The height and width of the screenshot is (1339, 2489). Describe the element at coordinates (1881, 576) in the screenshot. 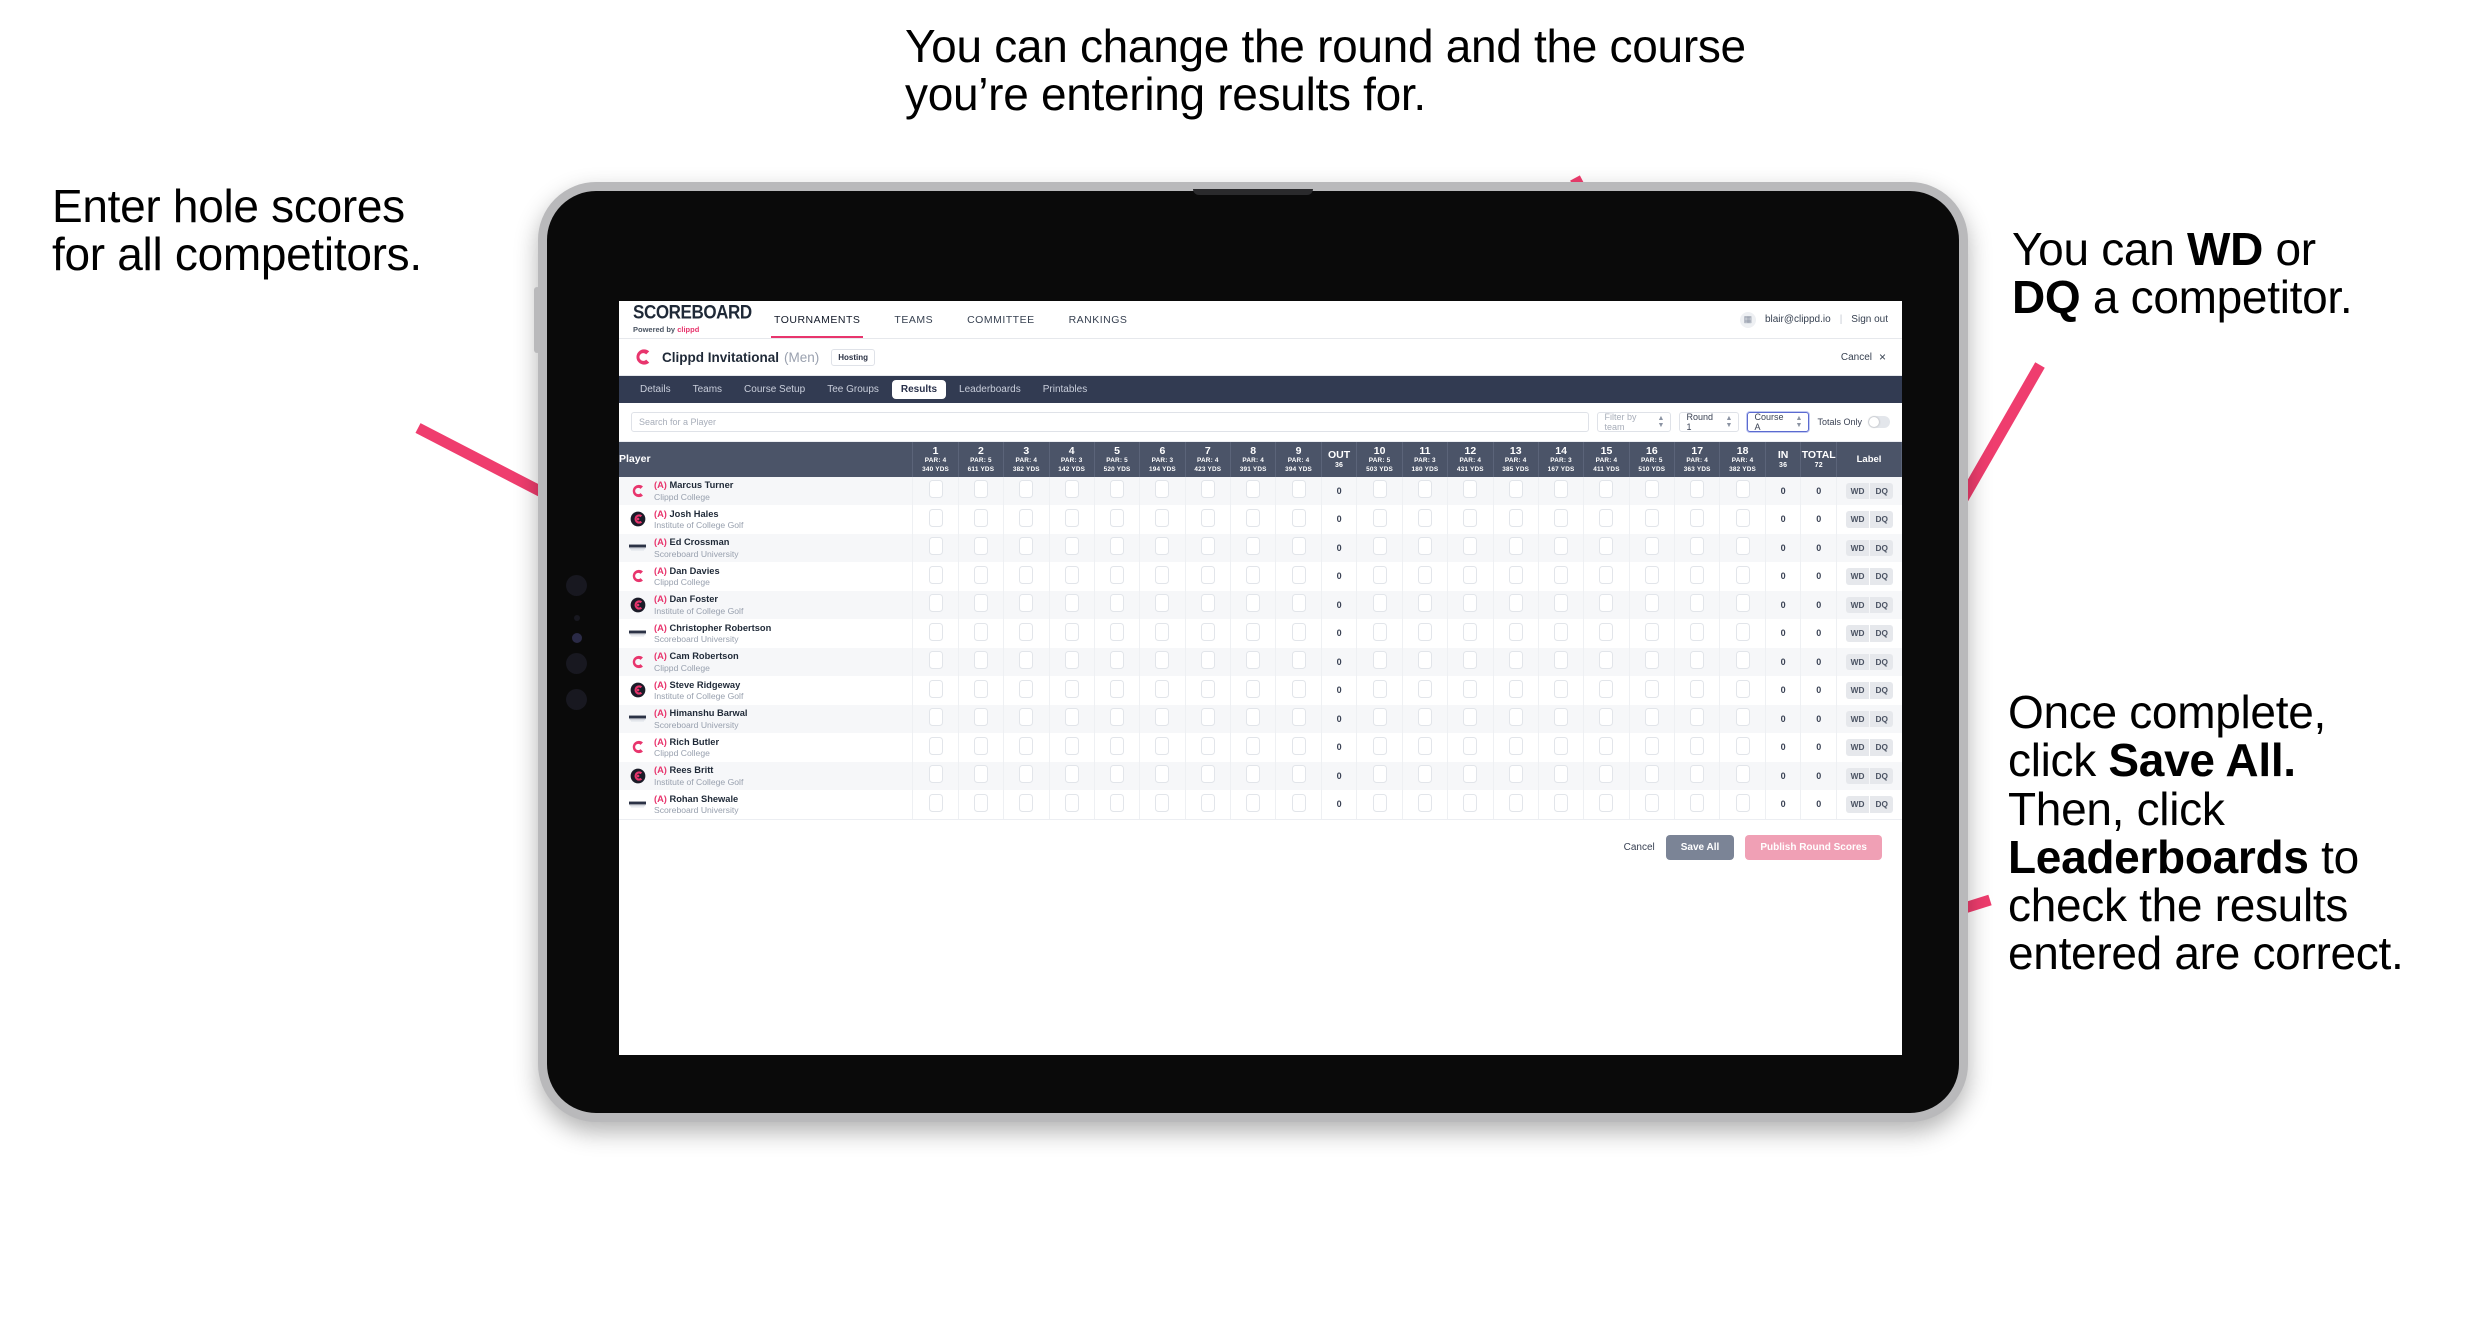

I see `dq-button: DQ` at that location.